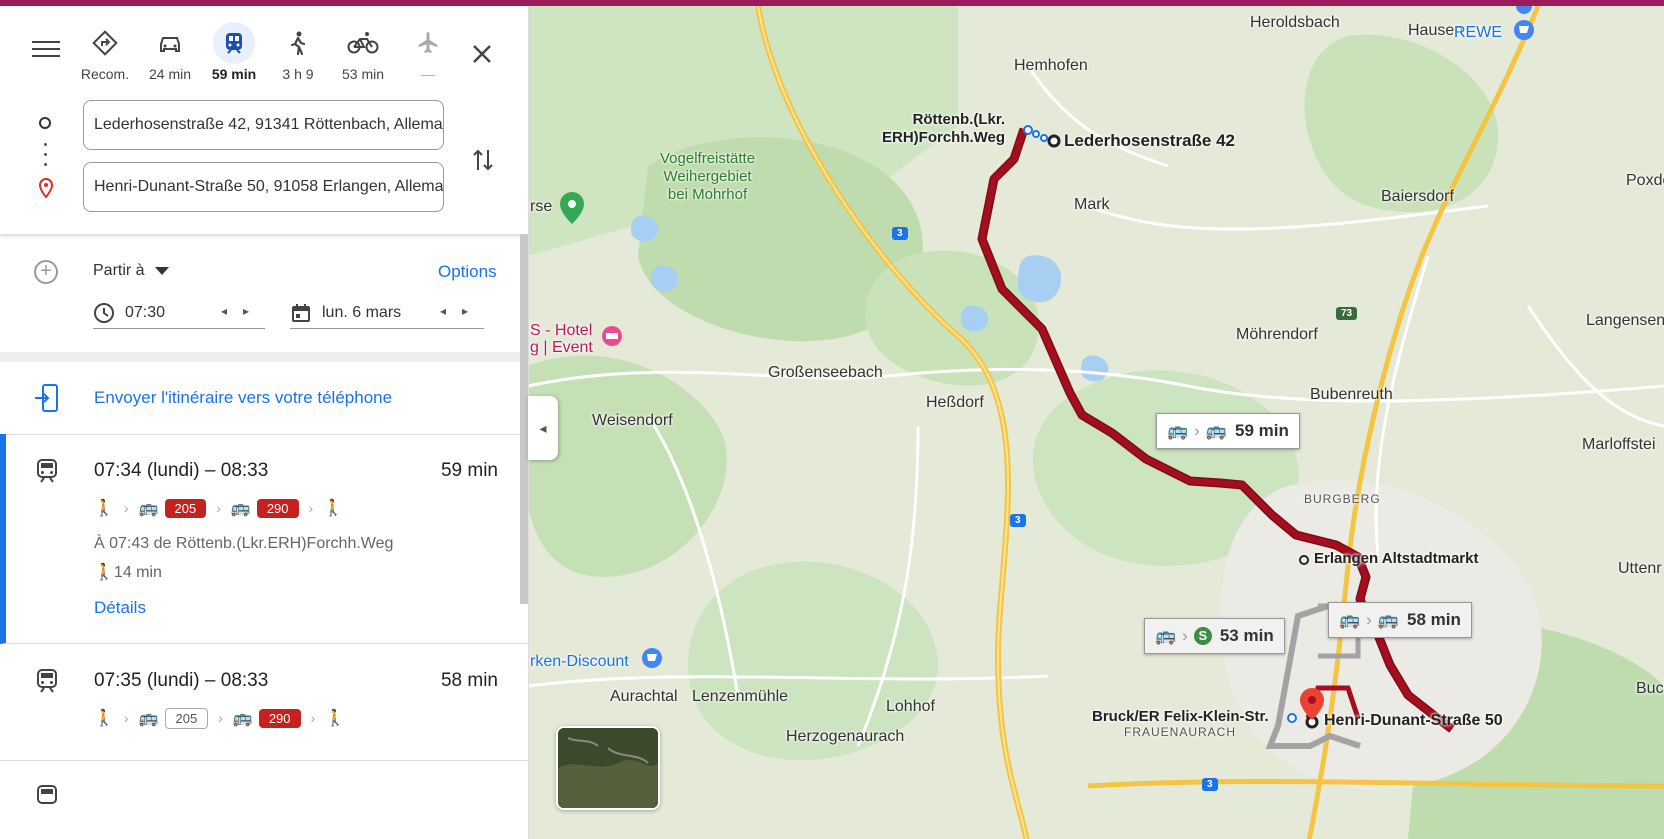 Image resolution: width=1664 pixels, height=839 pixels. What do you see at coordinates (298, 43) in the screenshot?
I see `walk-icon` at bounding box center [298, 43].